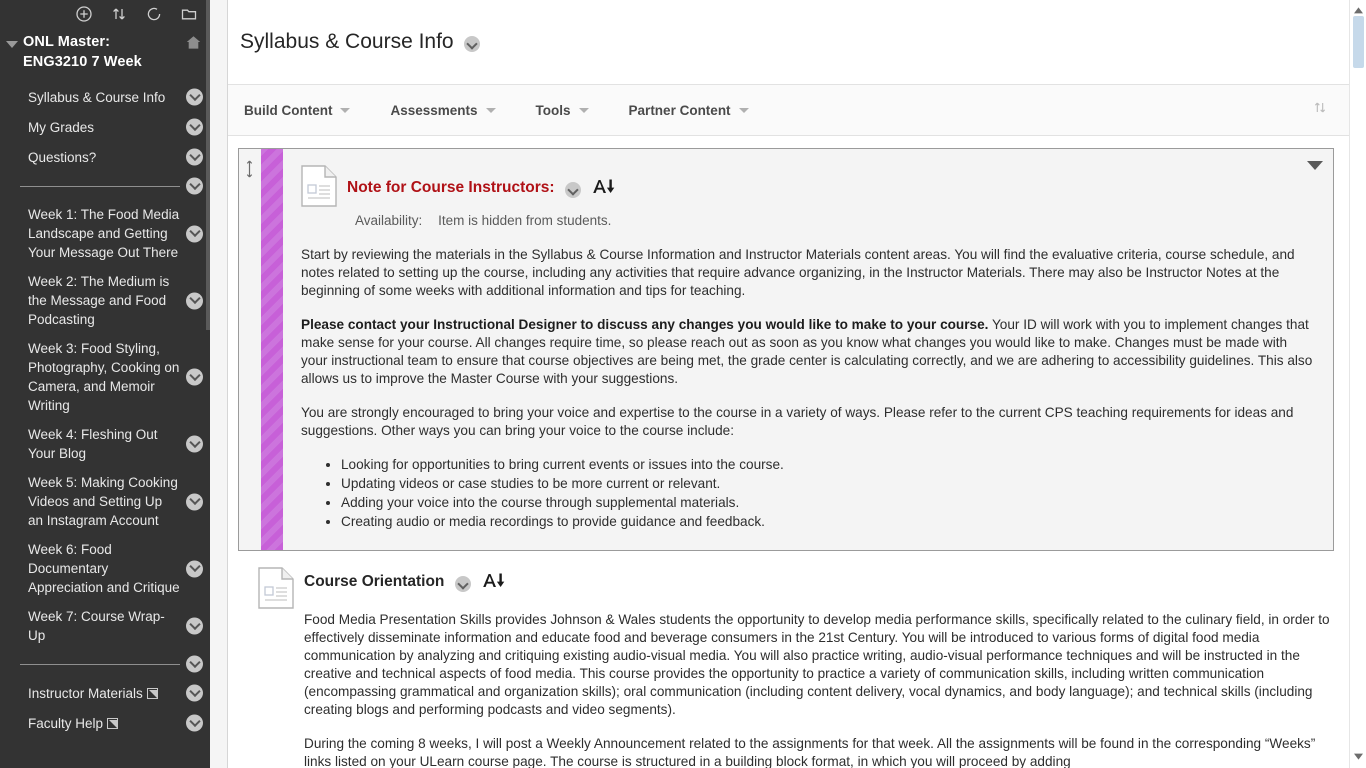  What do you see at coordinates (249, 171) in the screenshot?
I see `drag-handle-icon` at bounding box center [249, 171].